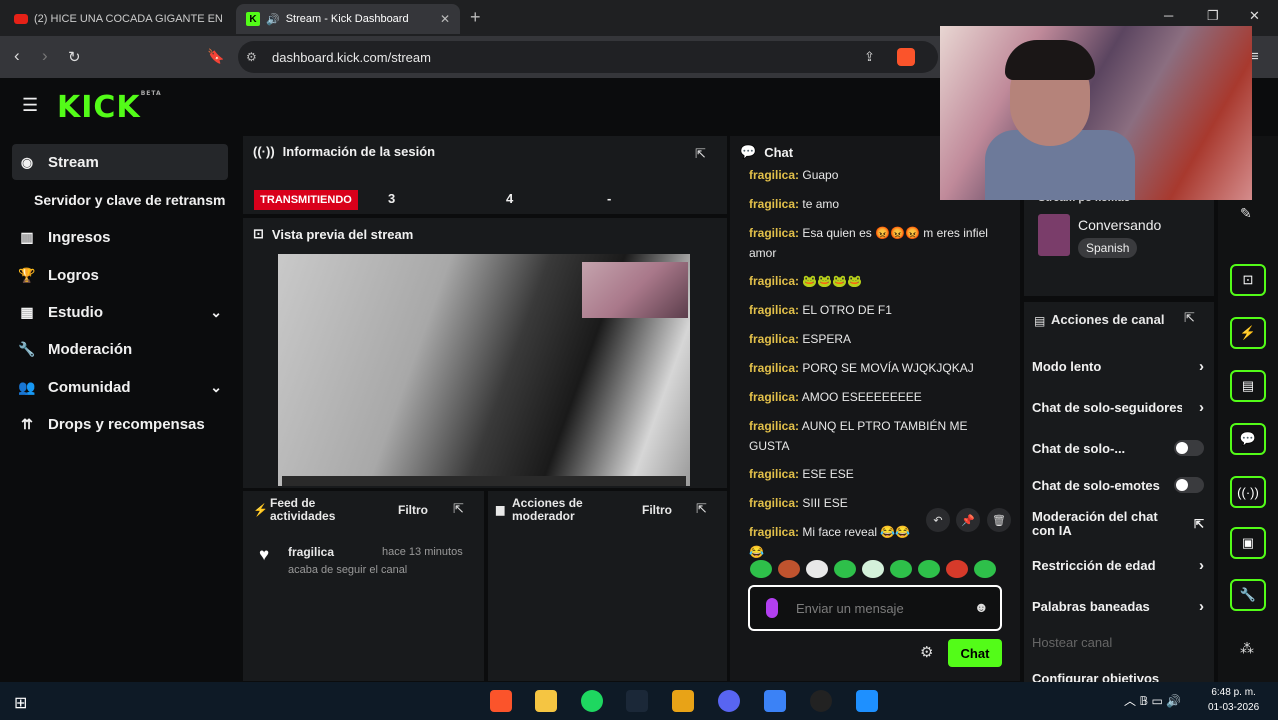 The image size is (1278, 720). What do you see at coordinates (874, 281) in the screenshot?
I see `chat-message: fragilica: 🐸🐸🐸🐸` at bounding box center [874, 281].